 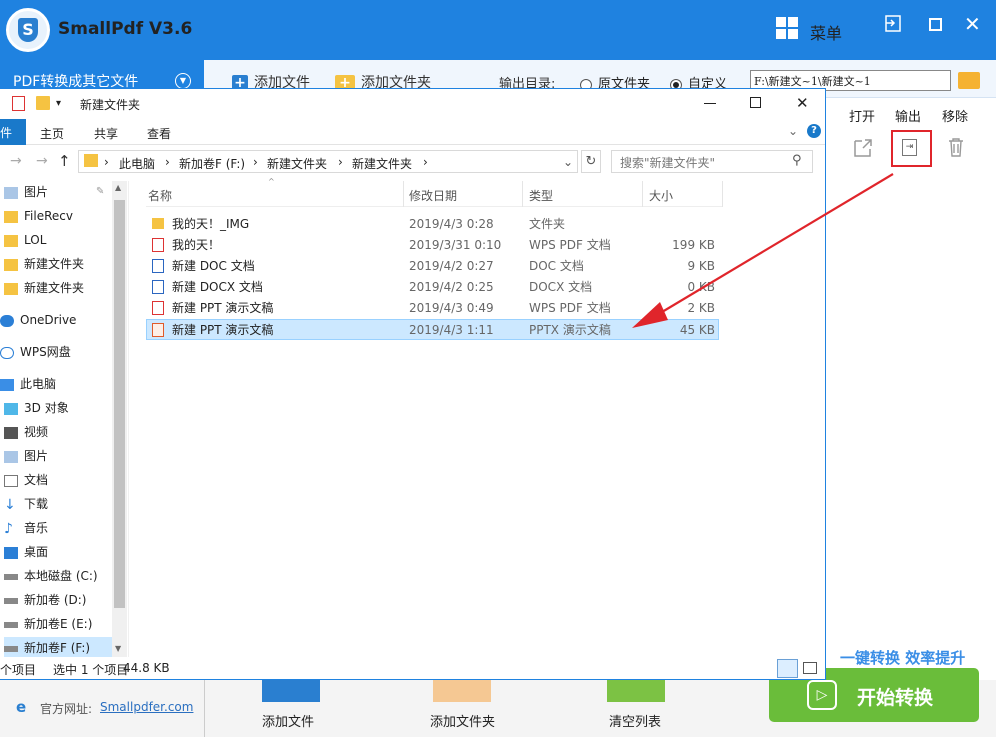 What do you see at coordinates (561, 287) in the screenshot?
I see `file-type: DOCX 文档` at bounding box center [561, 287].